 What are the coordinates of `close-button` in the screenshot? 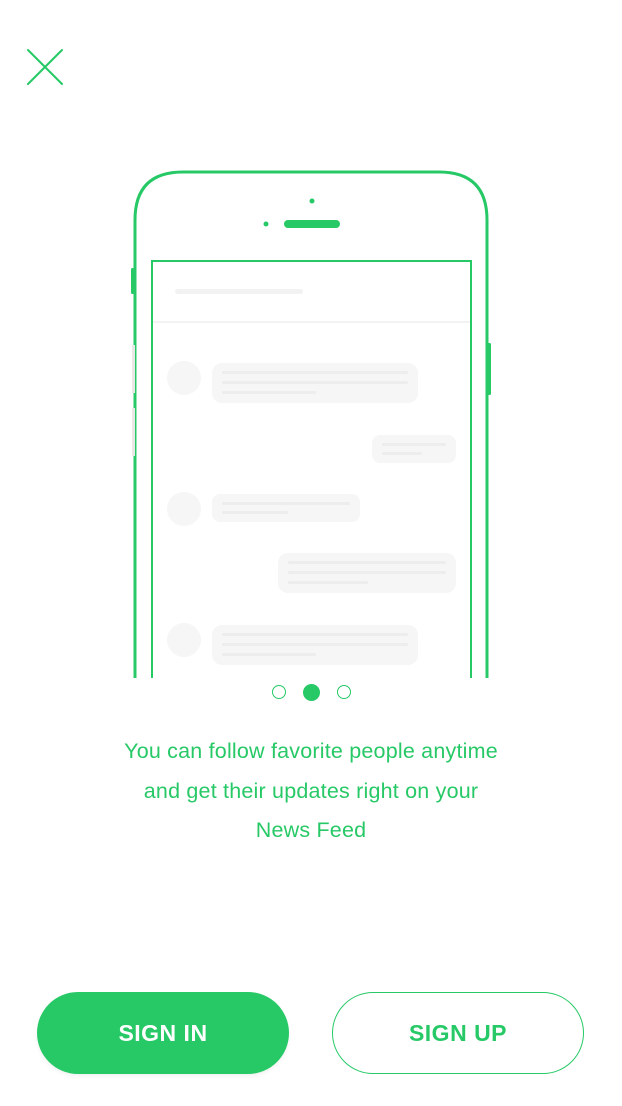 It's located at (45, 67).